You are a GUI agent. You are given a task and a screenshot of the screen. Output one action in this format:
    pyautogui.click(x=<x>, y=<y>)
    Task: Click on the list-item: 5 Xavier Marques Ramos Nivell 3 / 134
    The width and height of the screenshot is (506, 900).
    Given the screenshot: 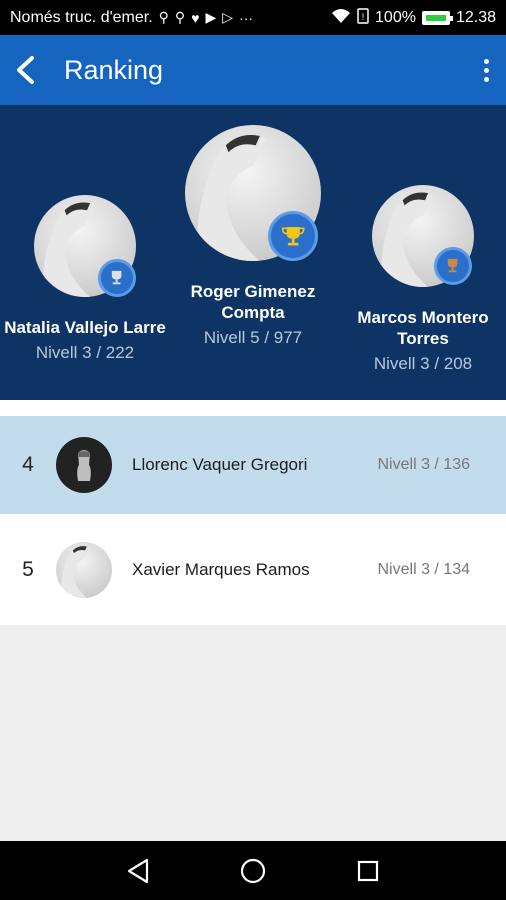 What is the action you would take?
    pyautogui.click(x=253, y=569)
    